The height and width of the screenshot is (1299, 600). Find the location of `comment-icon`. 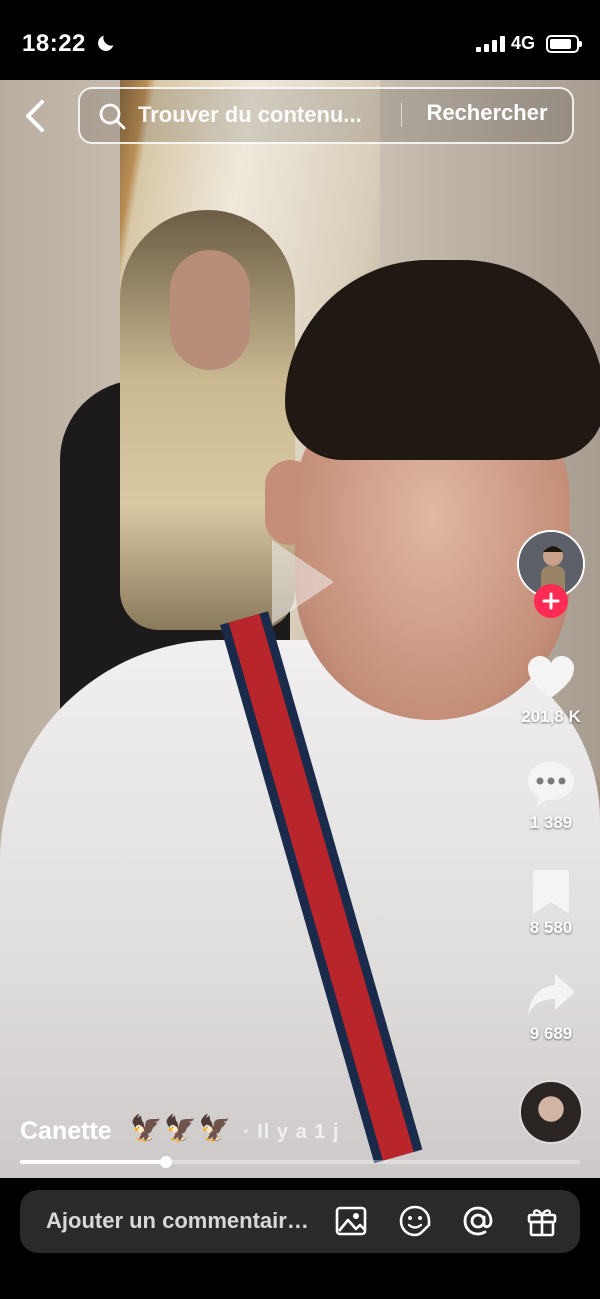

comment-icon is located at coordinates (551, 784).